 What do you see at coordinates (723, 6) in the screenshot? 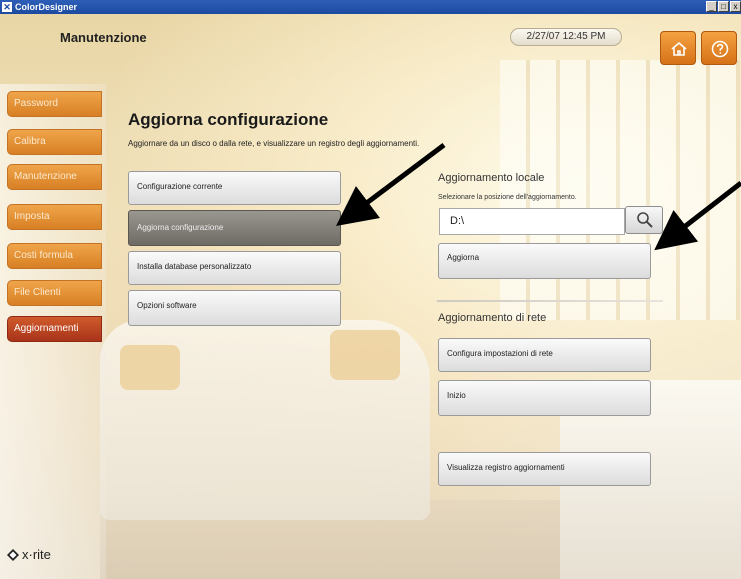
I see `maximize-button: □` at bounding box center [723, 6].